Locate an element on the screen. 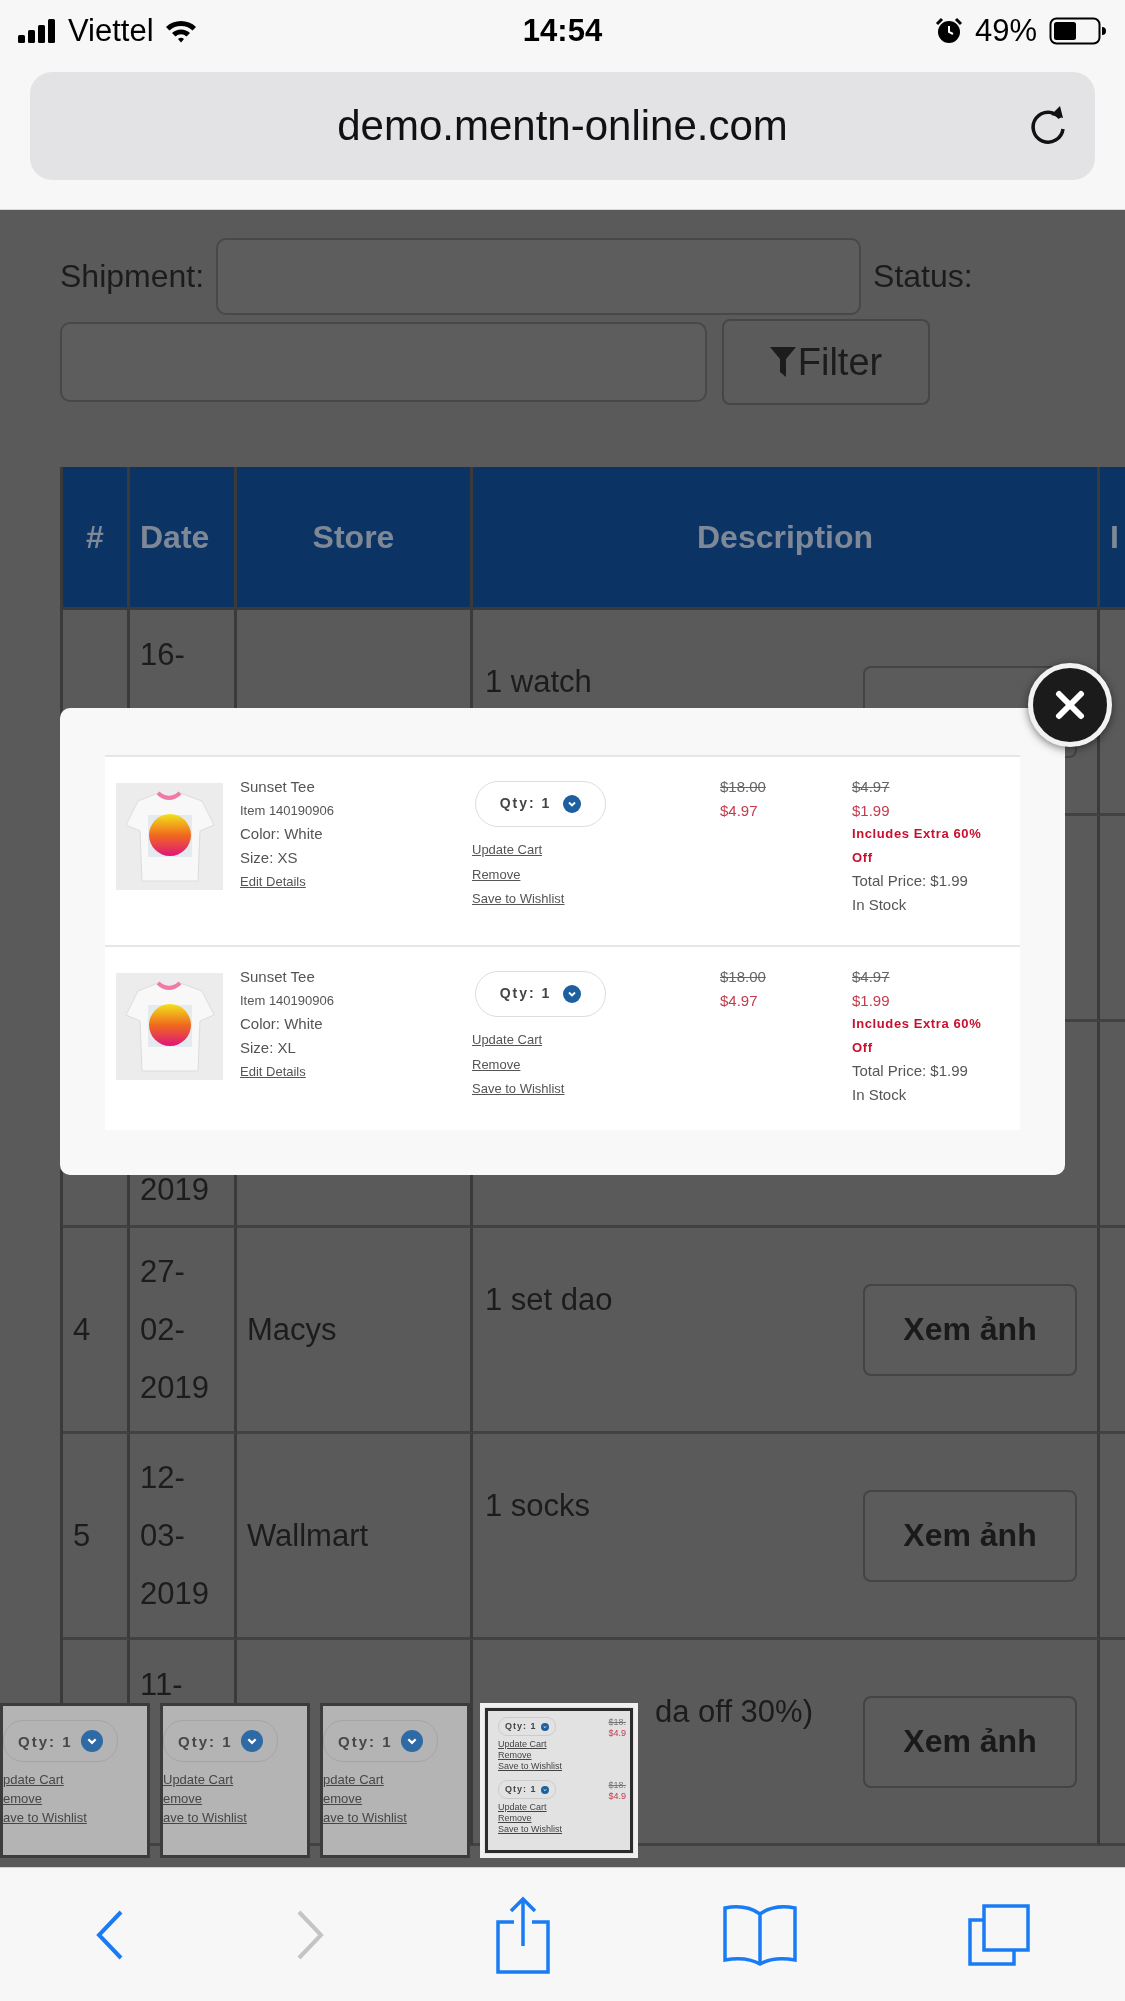 The image size is (1125, 2001). tabs-icon is located at coordinates (999, 1934).